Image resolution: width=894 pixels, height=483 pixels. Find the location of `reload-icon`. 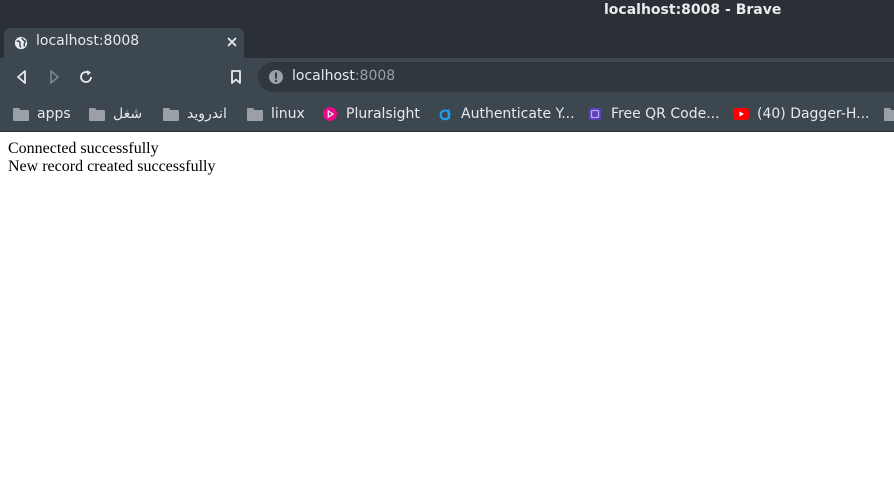

reload-icon is located at coordinates (86, 77).